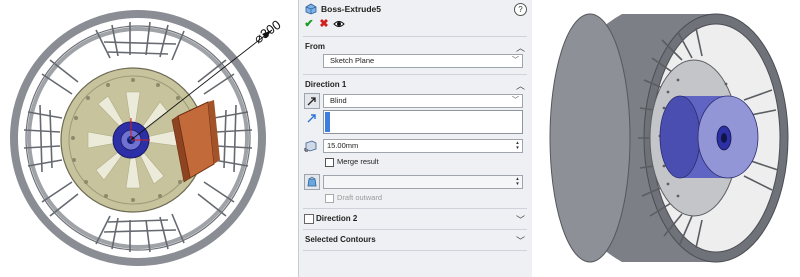 The width and height of the screenshot is (800, 277). Describe the element at coordinates (416, 85) in the screenshot. I see `direction1-section-header: Direction 1 ︿` at that location.